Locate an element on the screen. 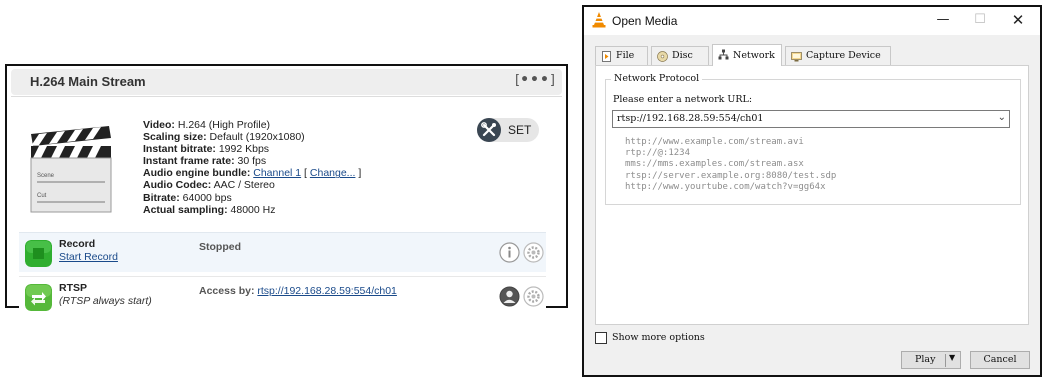 The height and width of the screenshot is (383, 1045). group-legend: Network Protocol is located at coordinates (657, 78).